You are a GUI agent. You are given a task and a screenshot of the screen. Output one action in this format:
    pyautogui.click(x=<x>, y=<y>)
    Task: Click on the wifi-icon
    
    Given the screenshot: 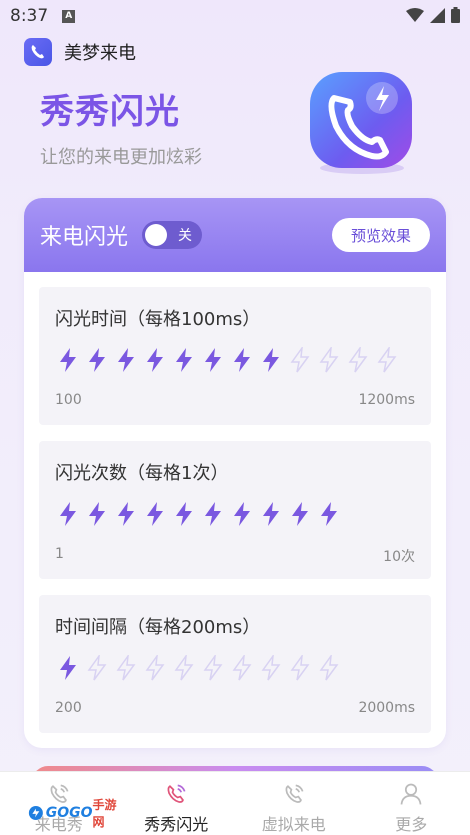 What is the action you would take?
    pyautogui.click(x=415, y=14)
    